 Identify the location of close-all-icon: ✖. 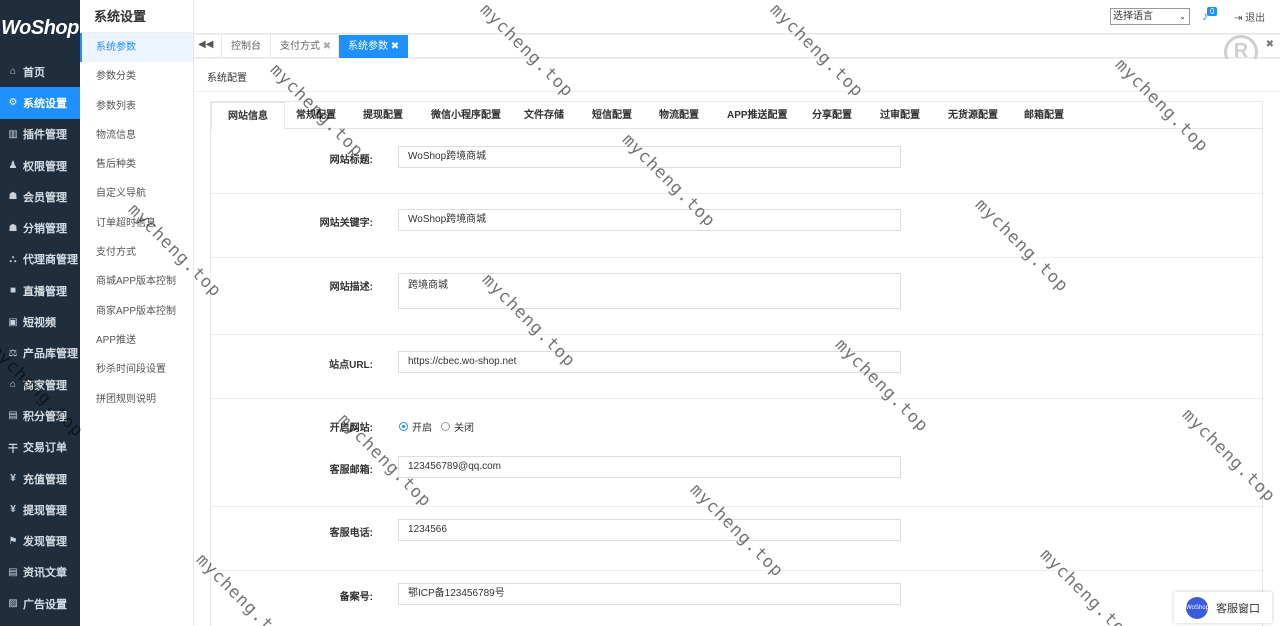
(1270, 44).